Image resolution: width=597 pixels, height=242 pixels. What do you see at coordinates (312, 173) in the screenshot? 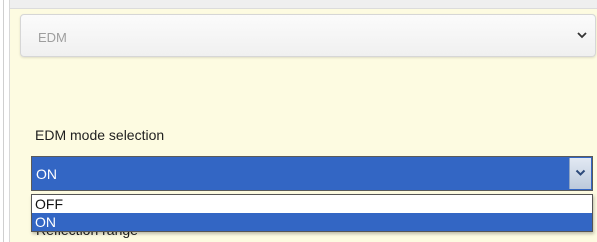
I see `edm-mode-select: ON` at bounding box center [312, 173].